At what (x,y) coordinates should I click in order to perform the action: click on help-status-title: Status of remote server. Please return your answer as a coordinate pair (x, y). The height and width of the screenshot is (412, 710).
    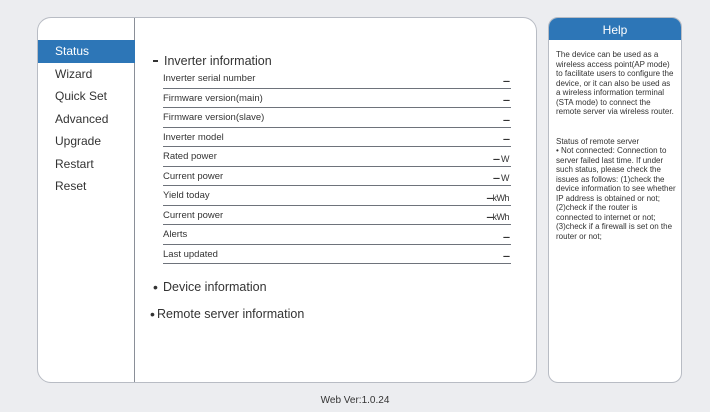
    Looking at the image, I should click on (598, 141).